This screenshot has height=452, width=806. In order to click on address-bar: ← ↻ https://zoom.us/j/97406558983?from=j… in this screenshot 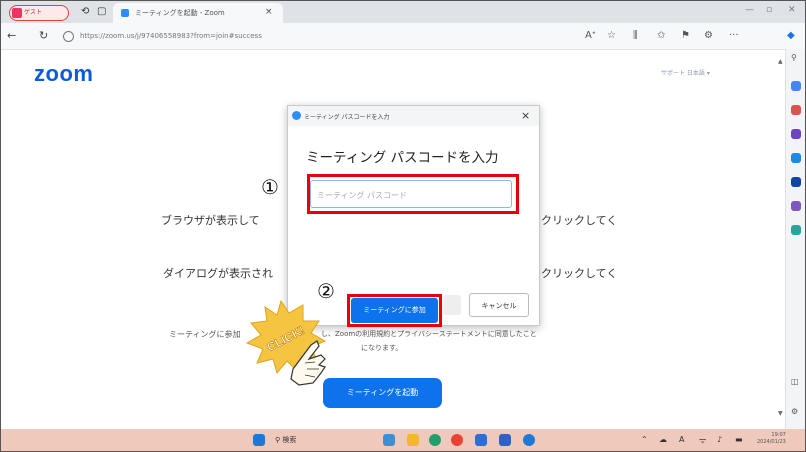, I will do `click(403, 36)`.